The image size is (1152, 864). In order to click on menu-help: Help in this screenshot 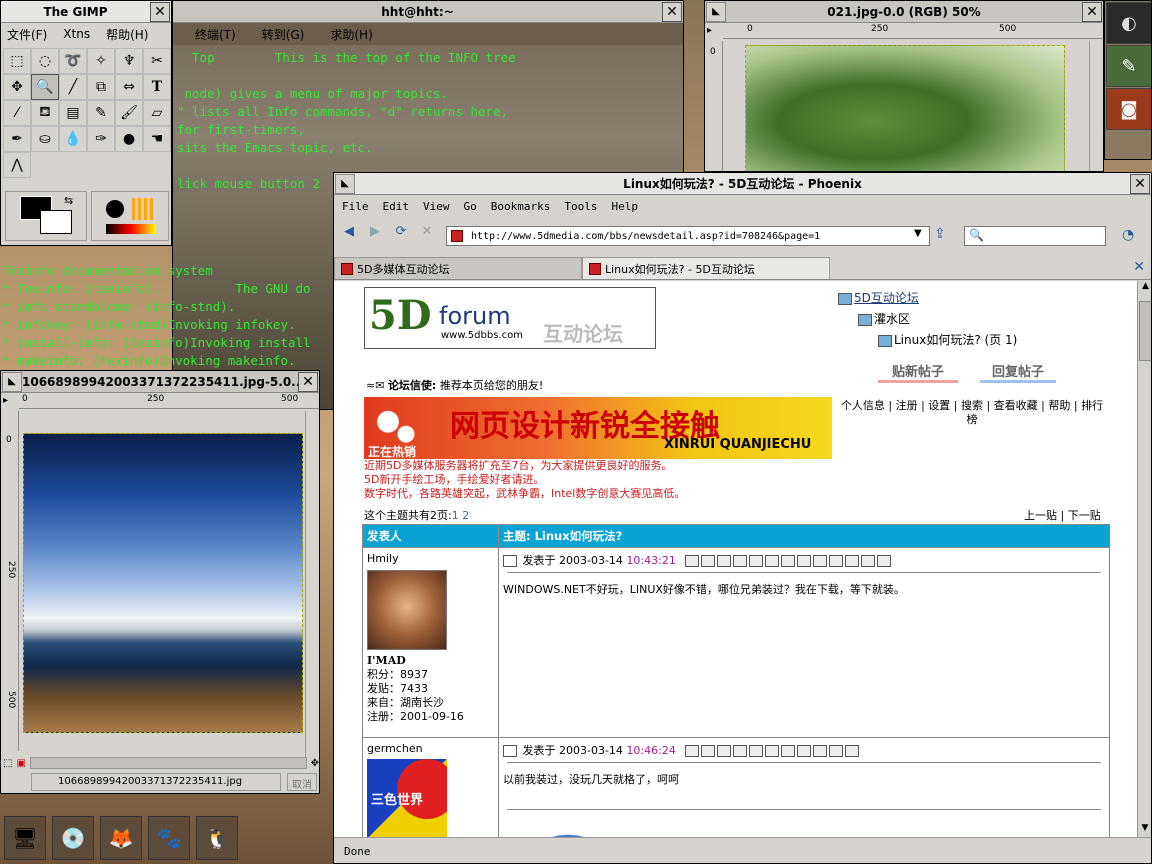, I will do `click(624, 206)`.